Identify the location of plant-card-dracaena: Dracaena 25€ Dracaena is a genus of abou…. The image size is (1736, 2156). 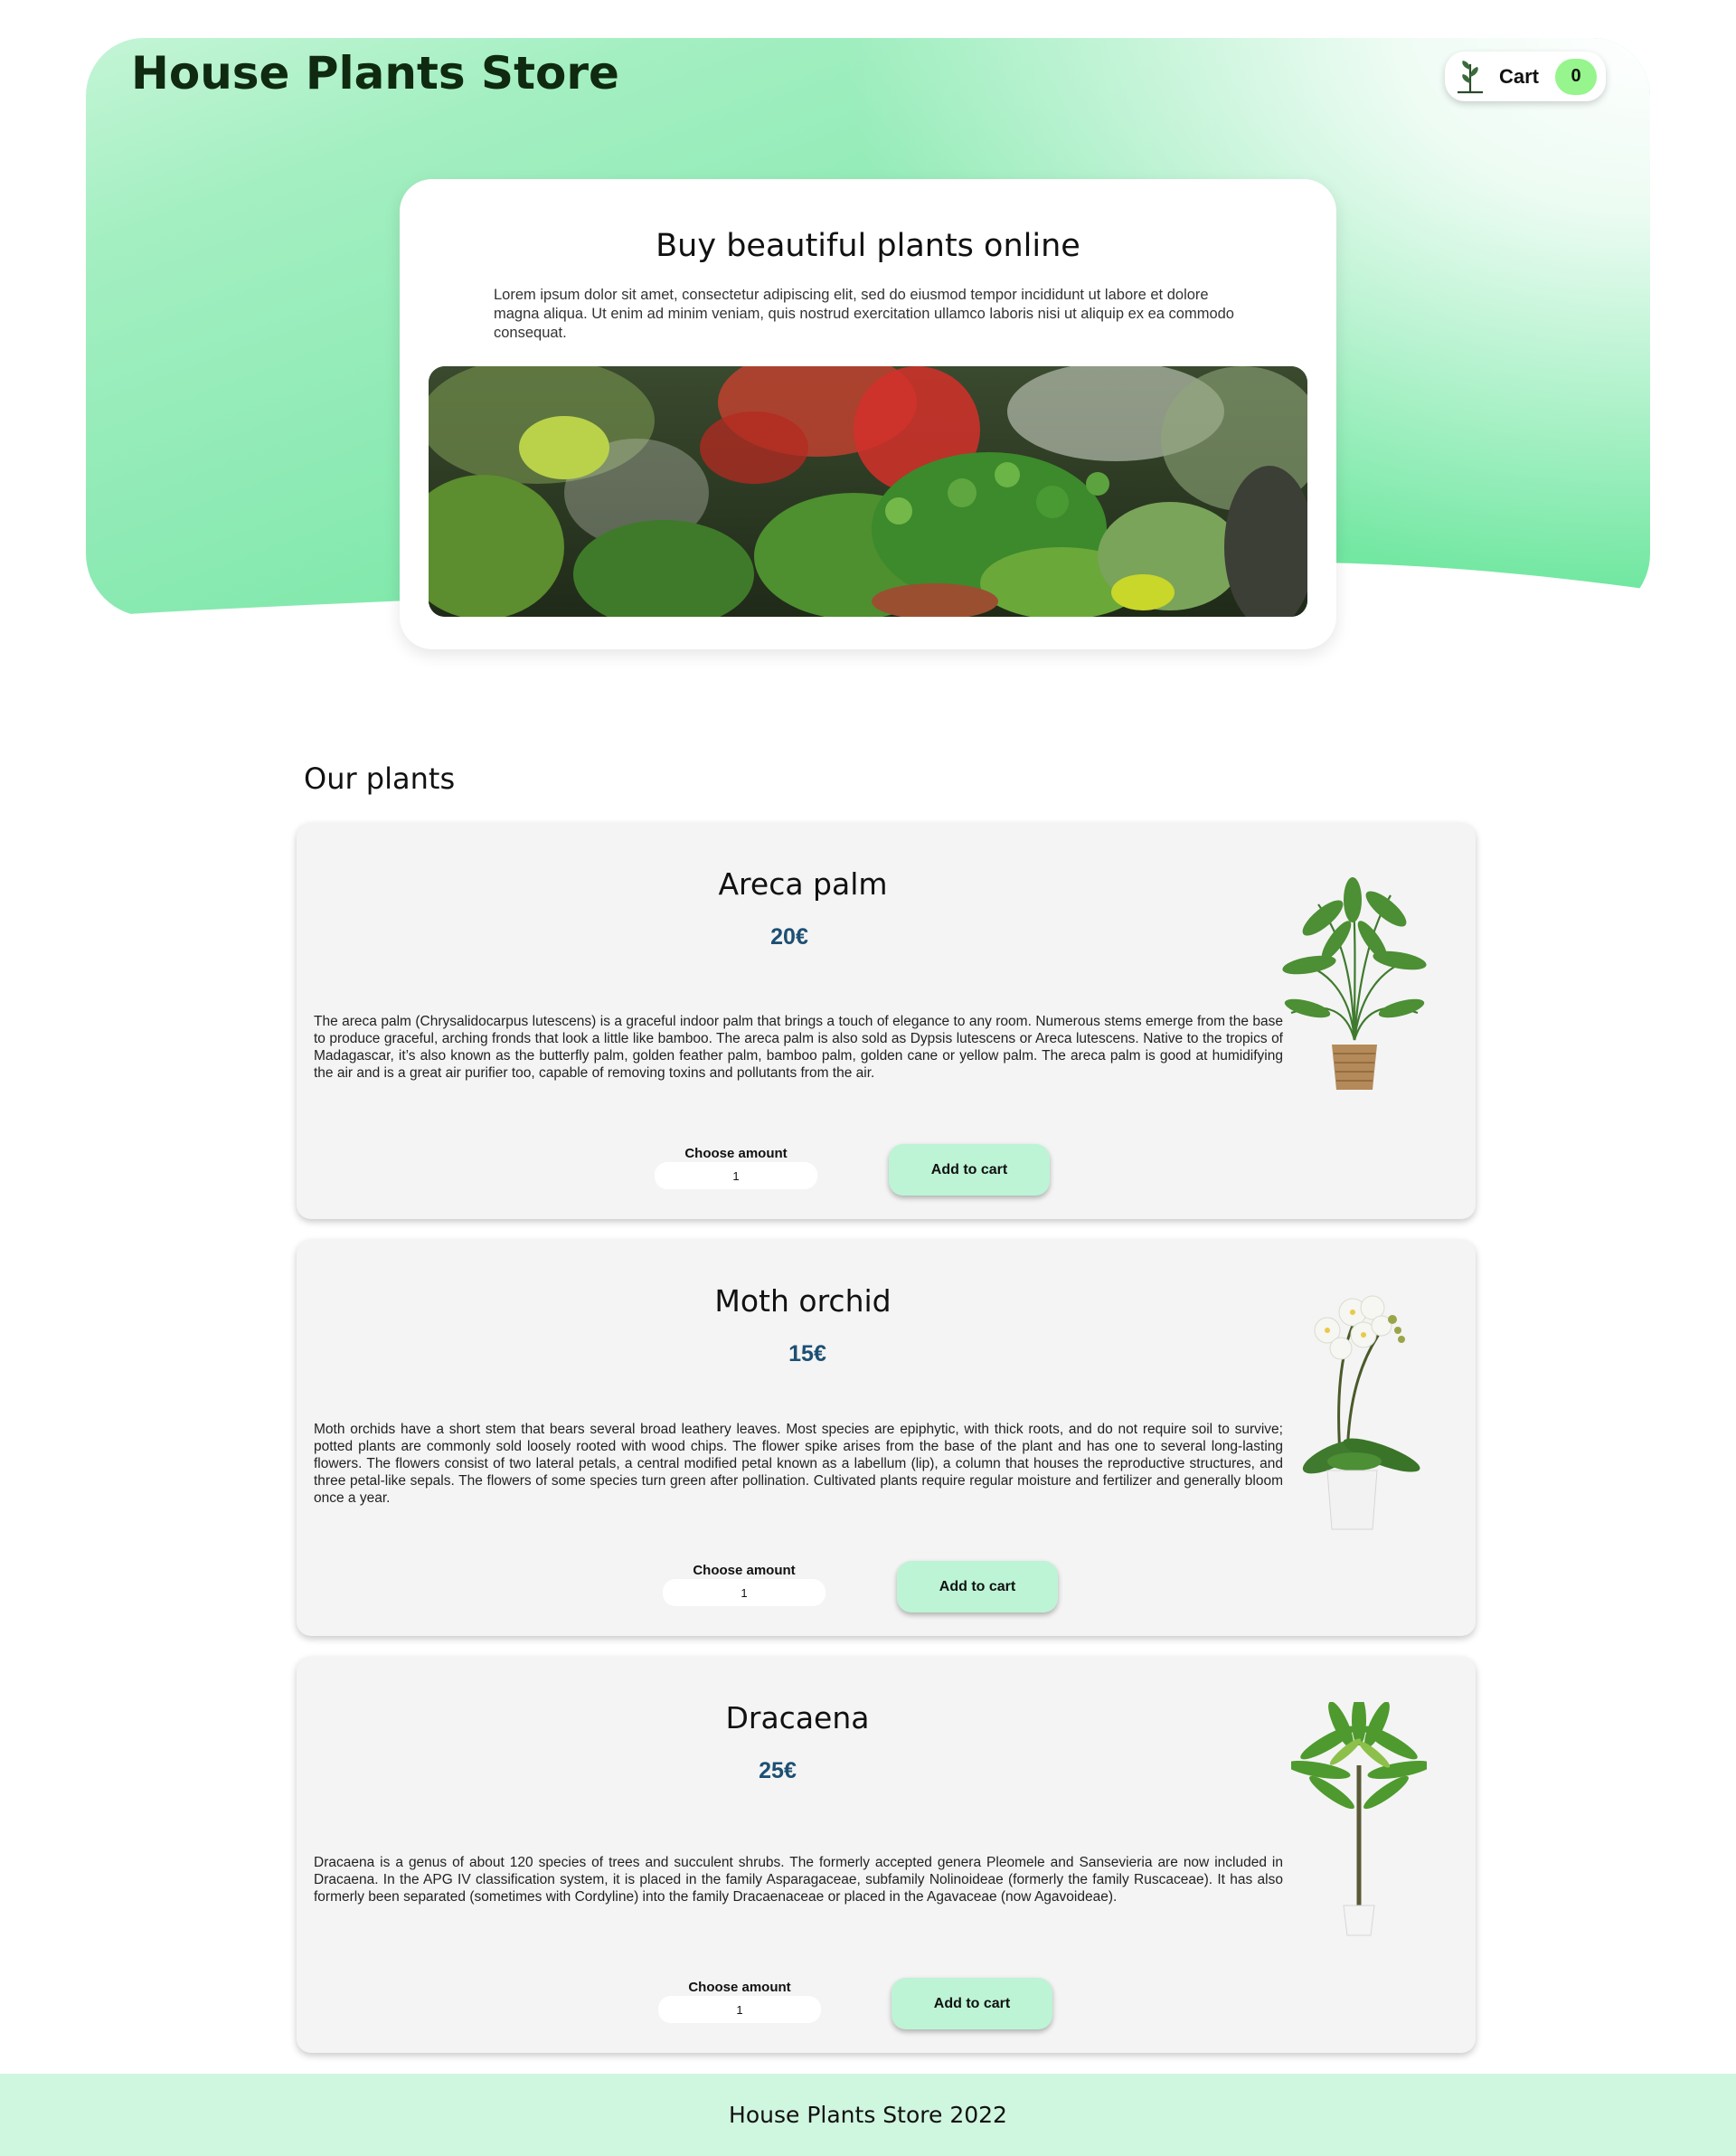
(887, 1855).